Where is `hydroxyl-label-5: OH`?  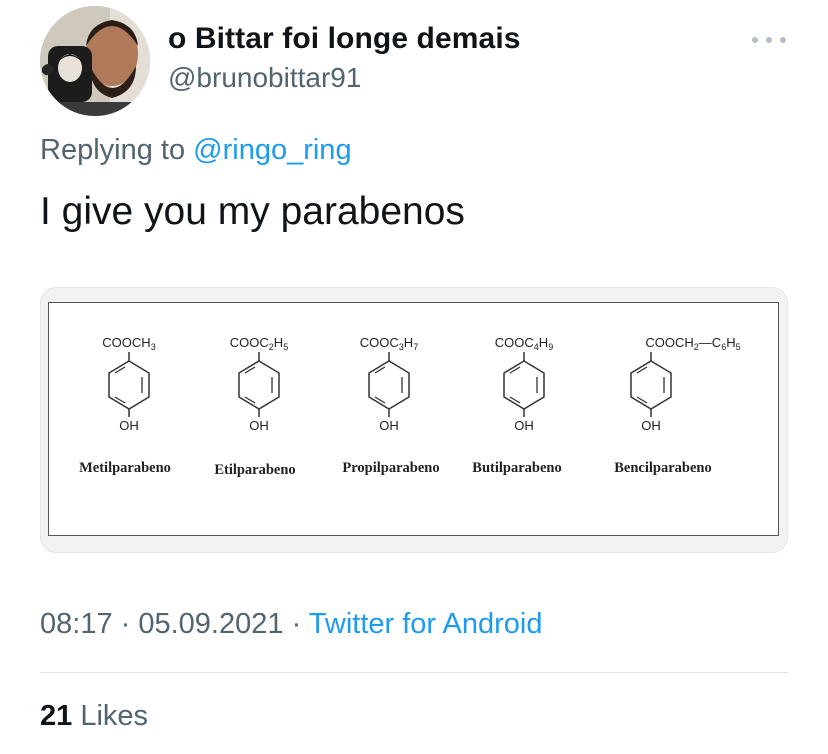
hydroxyl-label-5: OH is located at coordinates (651, 425).